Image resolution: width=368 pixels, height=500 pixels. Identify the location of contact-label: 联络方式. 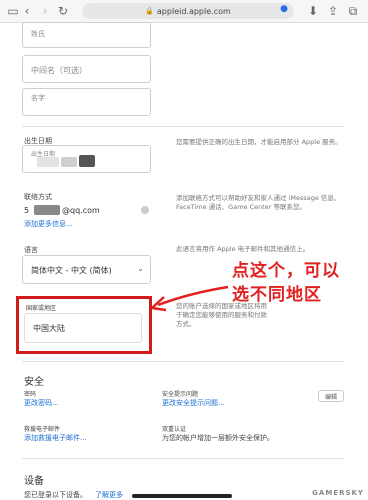
(38, 197).